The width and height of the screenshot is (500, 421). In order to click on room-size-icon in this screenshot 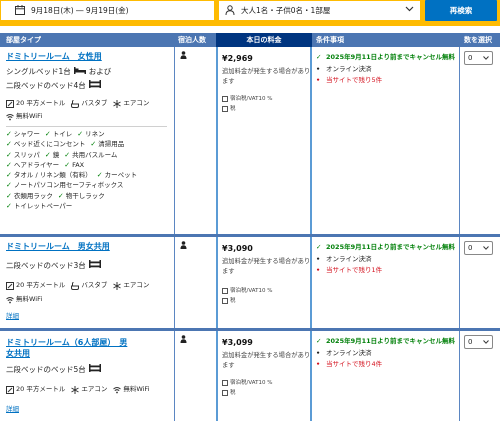, I will do `click(10, 285)`.